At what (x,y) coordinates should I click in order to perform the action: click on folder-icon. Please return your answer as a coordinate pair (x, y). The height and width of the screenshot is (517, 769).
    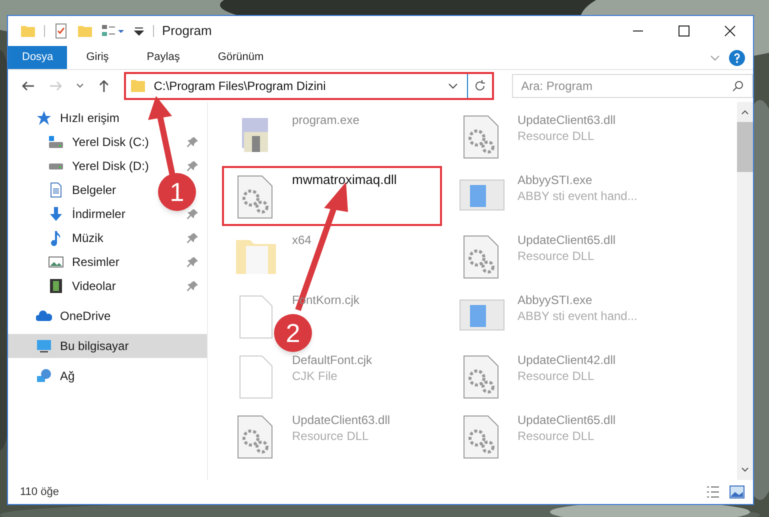
    Looking at the image, I should click on (138, 86).